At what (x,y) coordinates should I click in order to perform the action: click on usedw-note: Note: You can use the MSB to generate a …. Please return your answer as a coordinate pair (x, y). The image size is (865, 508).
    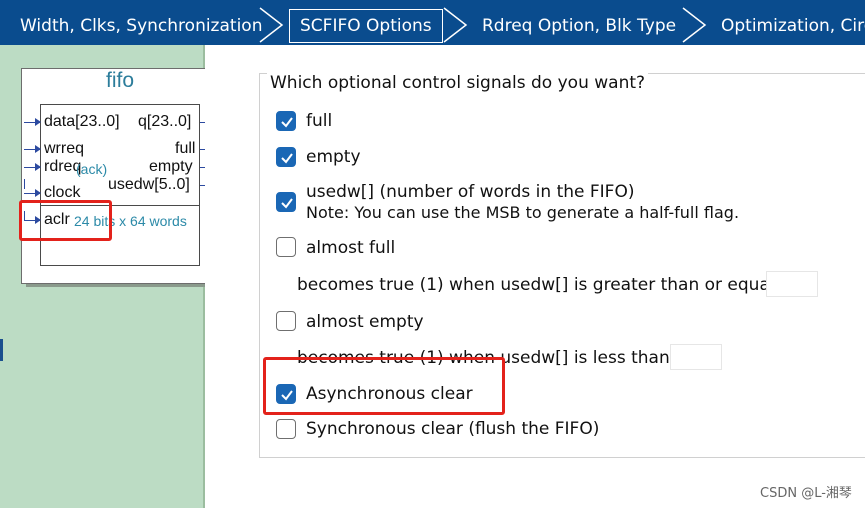
    Looking at the image, I should click on (523, 212).